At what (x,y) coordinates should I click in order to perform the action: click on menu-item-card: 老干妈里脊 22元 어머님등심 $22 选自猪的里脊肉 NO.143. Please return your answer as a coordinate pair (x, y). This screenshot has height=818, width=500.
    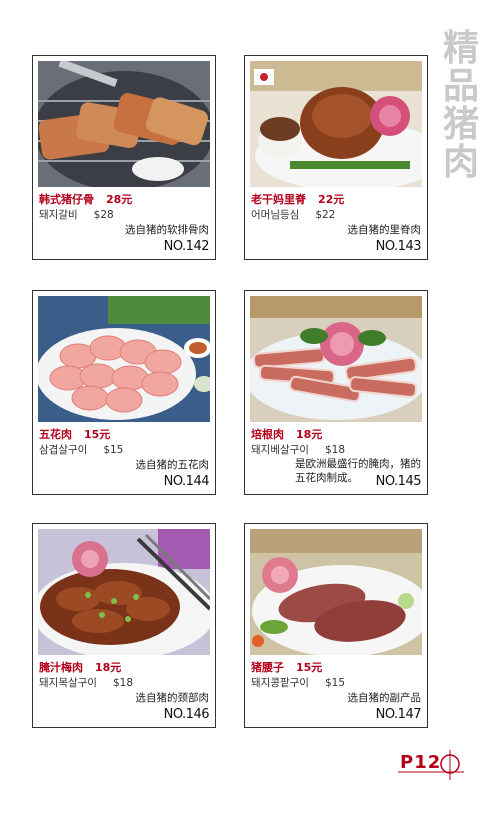
    Looking at the image, I should click on (336, 157).